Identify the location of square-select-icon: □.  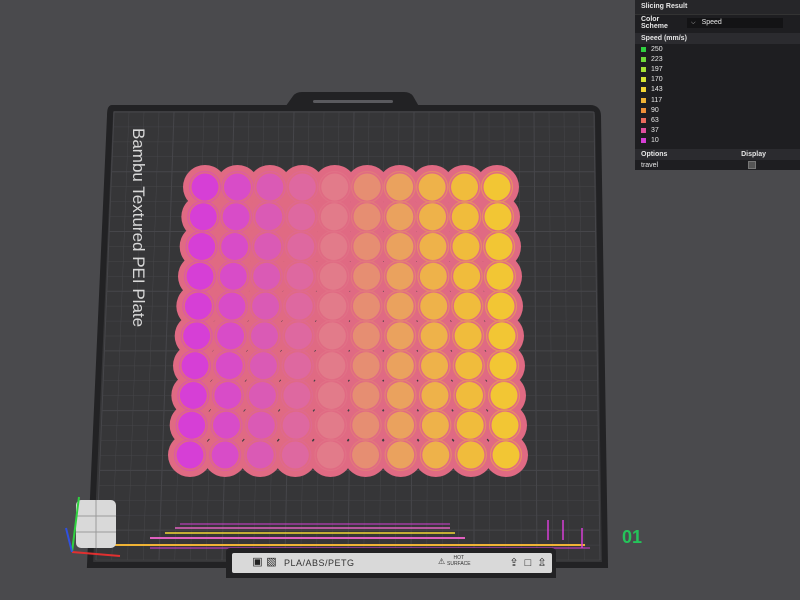
(528, 563).